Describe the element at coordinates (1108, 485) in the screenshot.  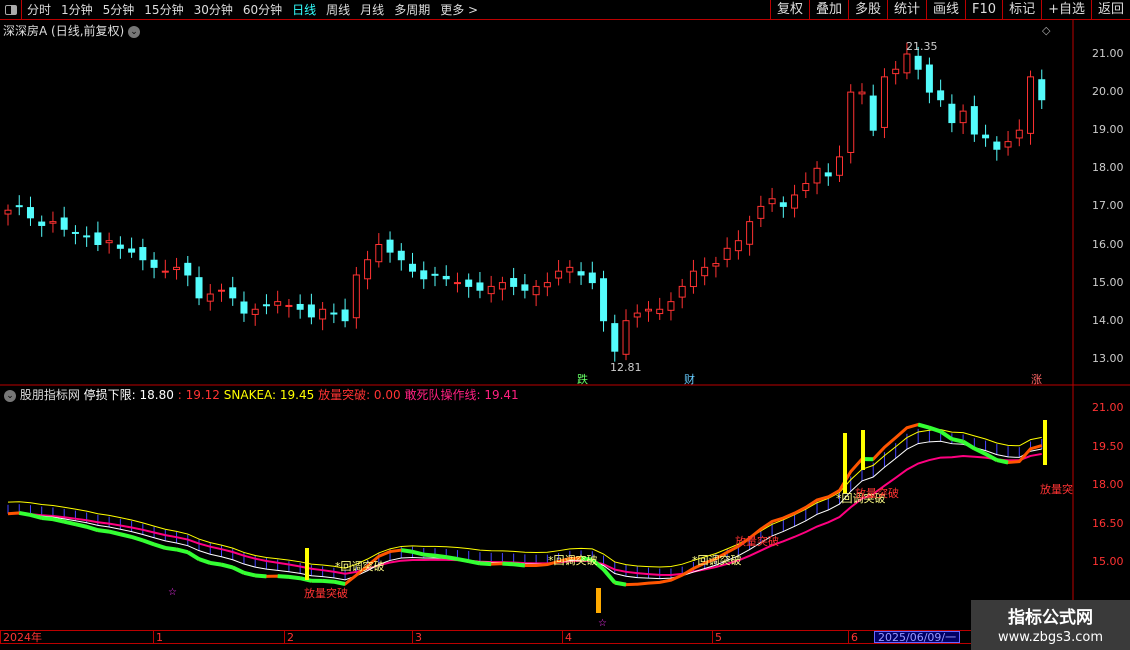
I see `indicator-tick: 18.00` at that location.